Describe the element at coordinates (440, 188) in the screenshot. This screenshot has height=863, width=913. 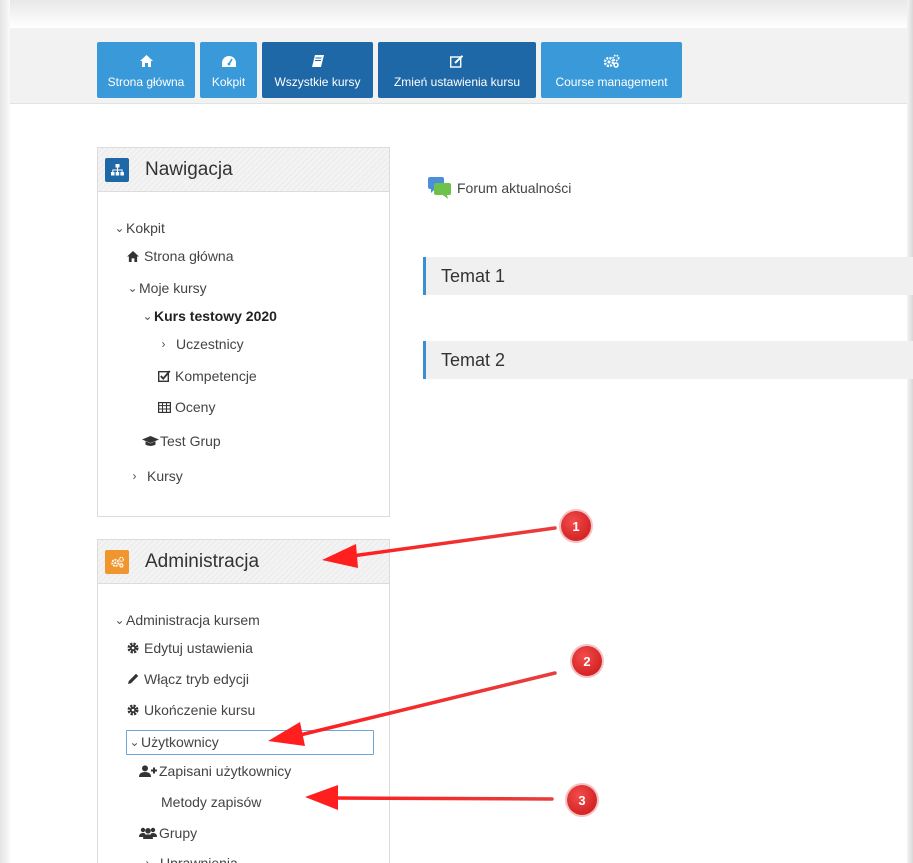
I see `forum-icon` at that location.